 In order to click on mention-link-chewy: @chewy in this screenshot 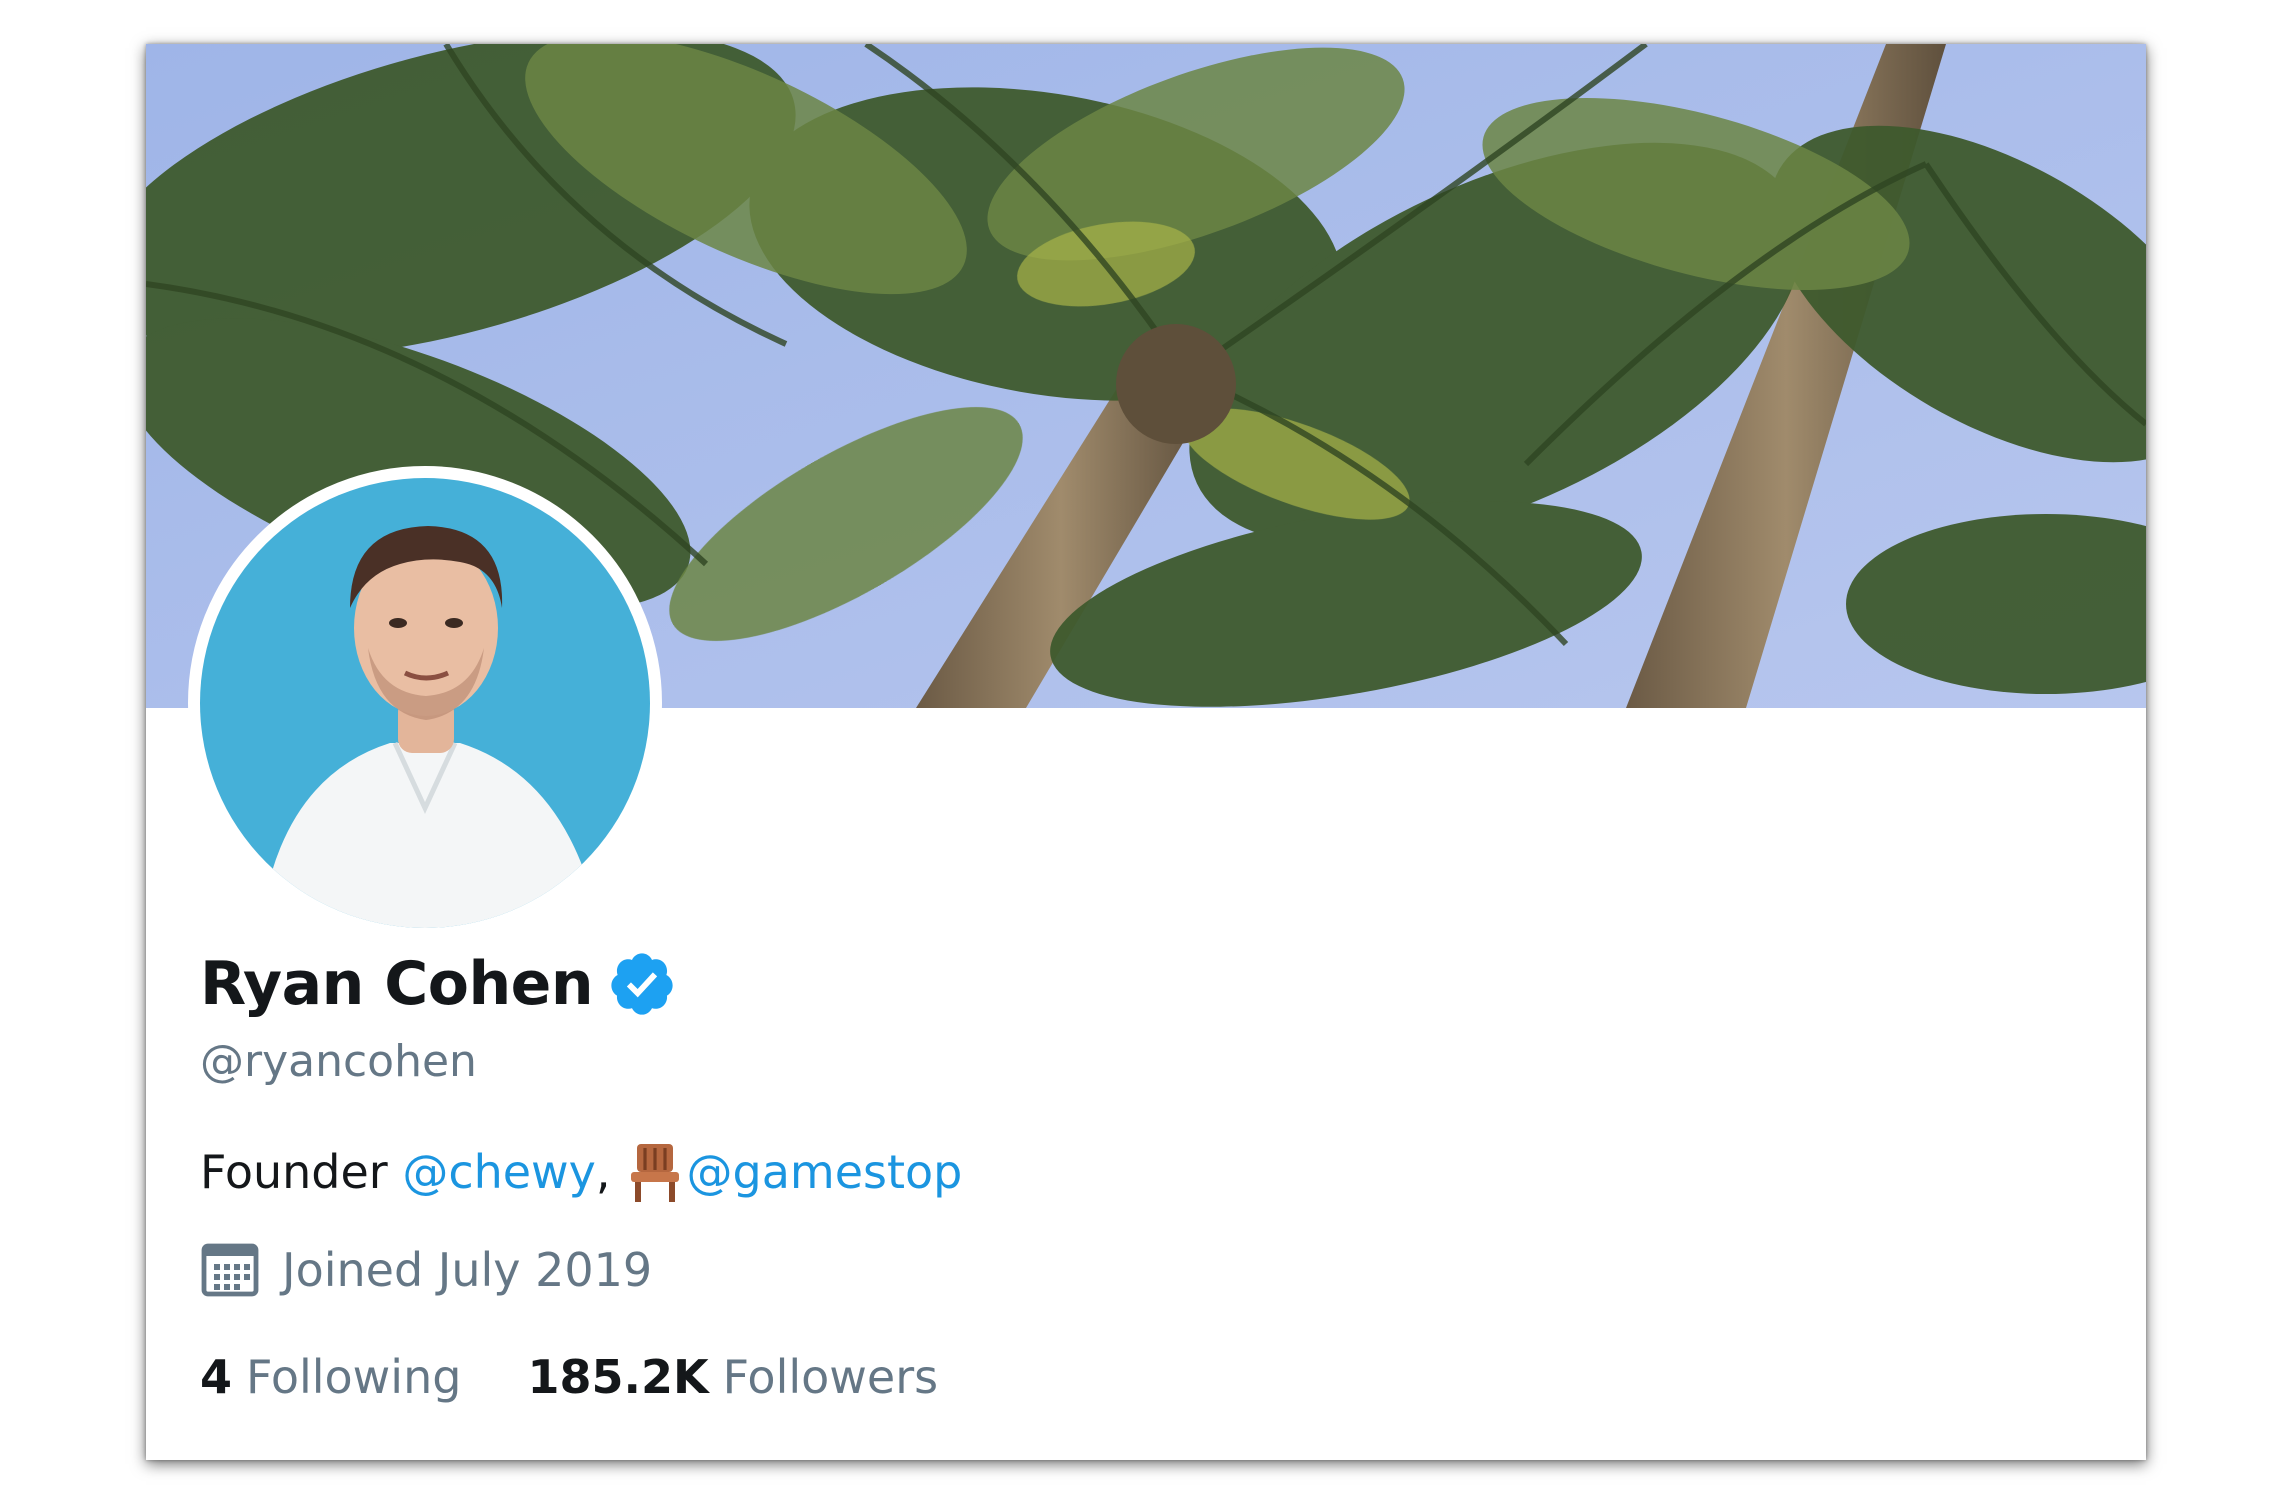, I will do `click(499, 1172)`.